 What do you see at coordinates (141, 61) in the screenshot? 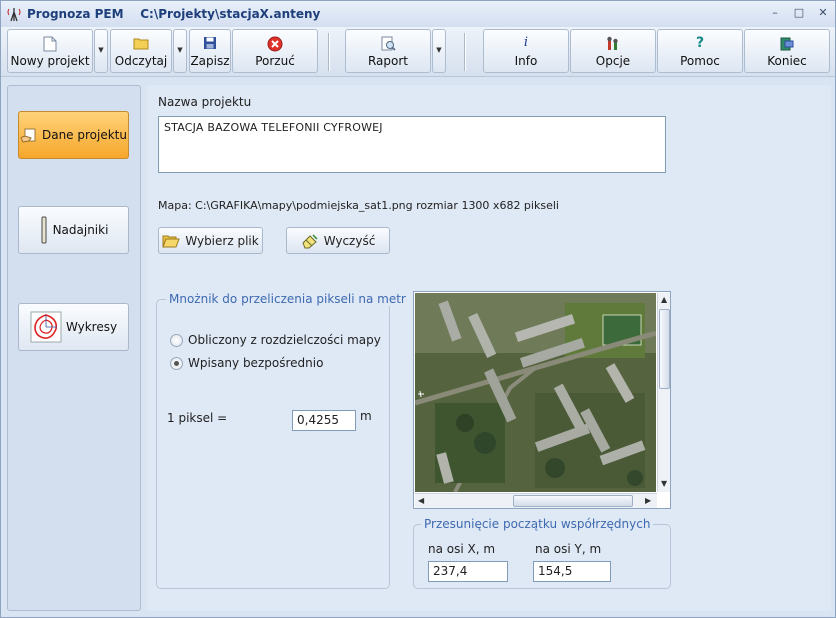
I see `open-label: Odczytaj` at bounding box center [141, 61].